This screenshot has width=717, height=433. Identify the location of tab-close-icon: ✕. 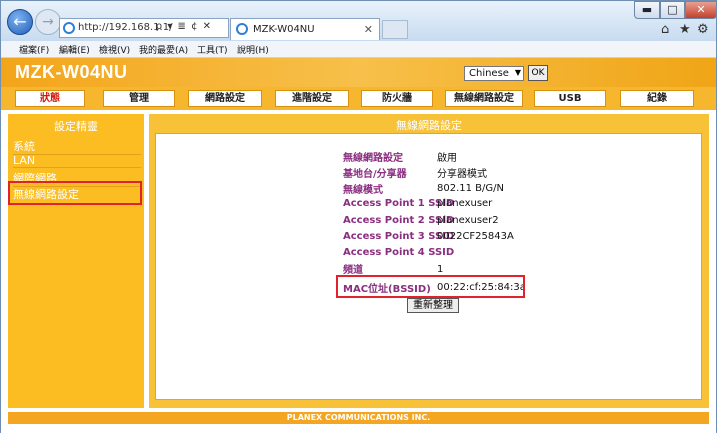
(368, 29).